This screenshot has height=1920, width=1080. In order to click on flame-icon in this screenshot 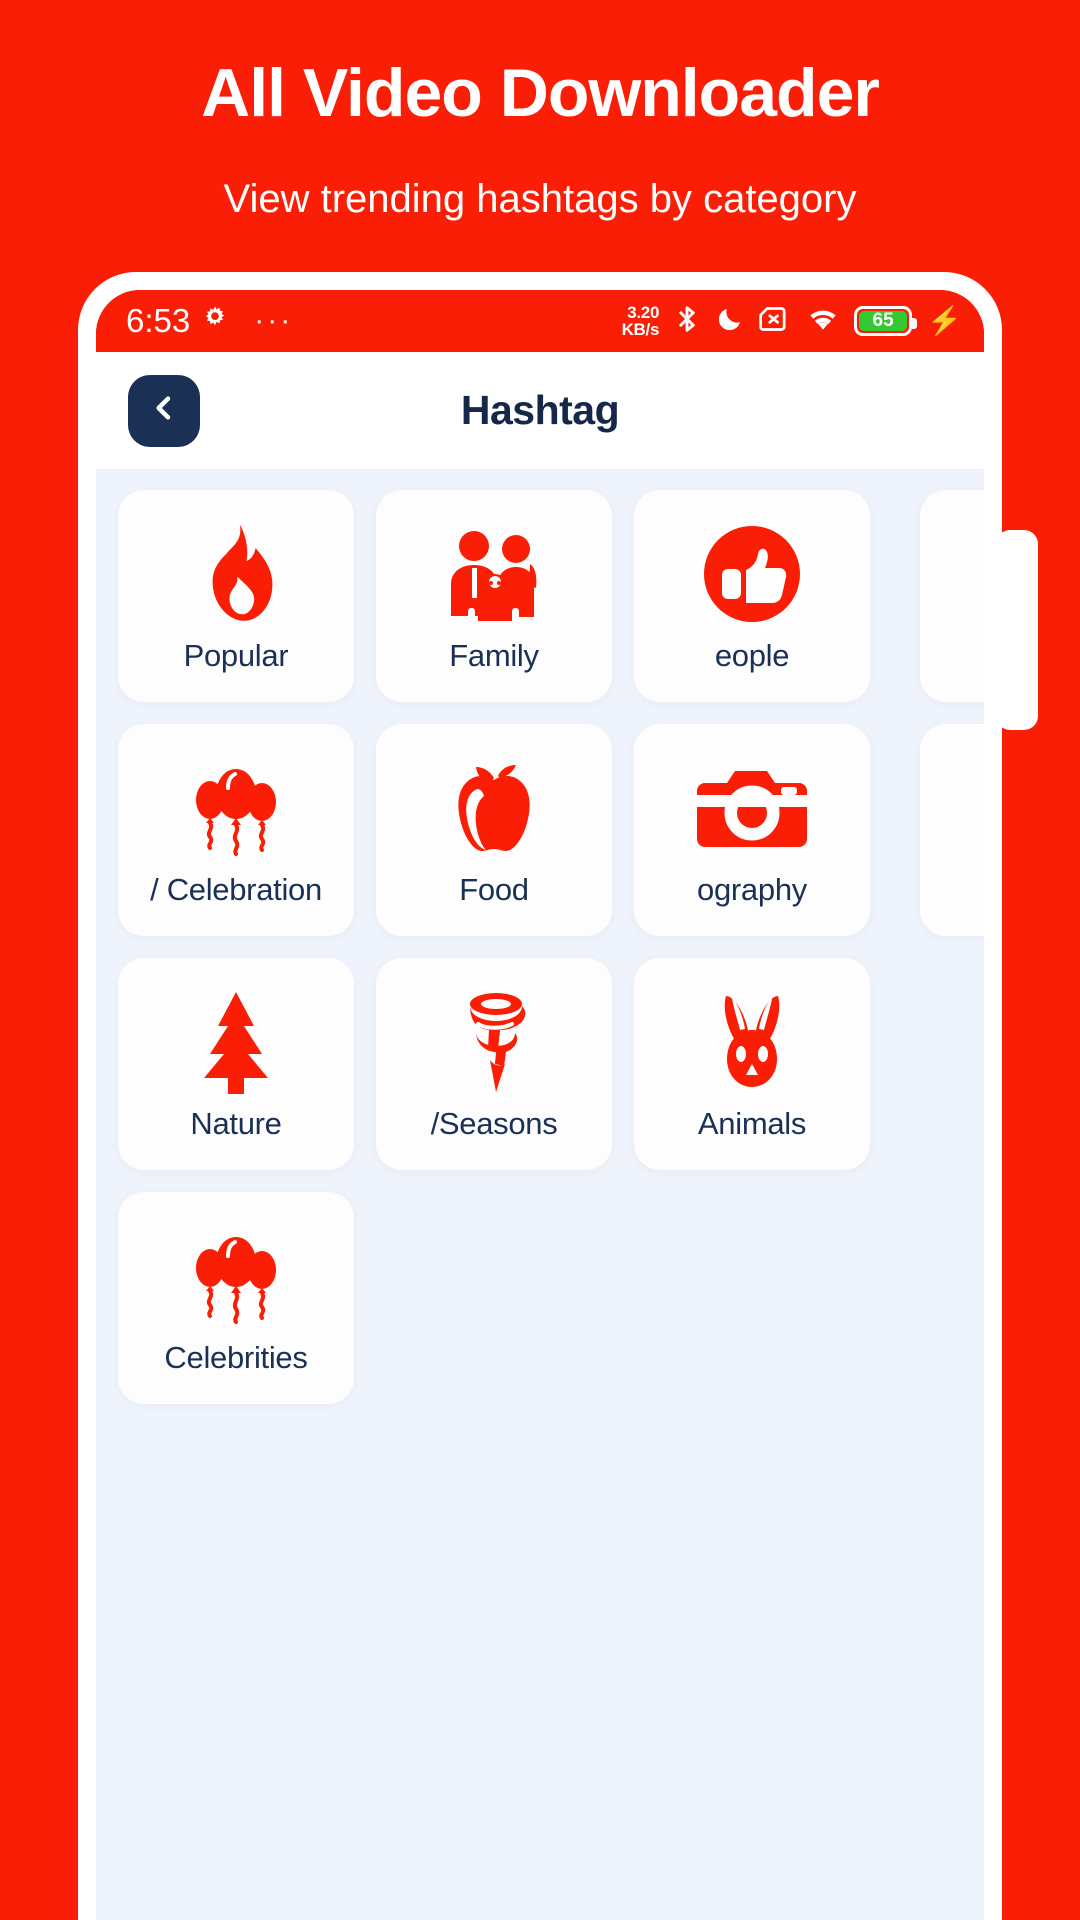, I will do `click(236, 574)`.